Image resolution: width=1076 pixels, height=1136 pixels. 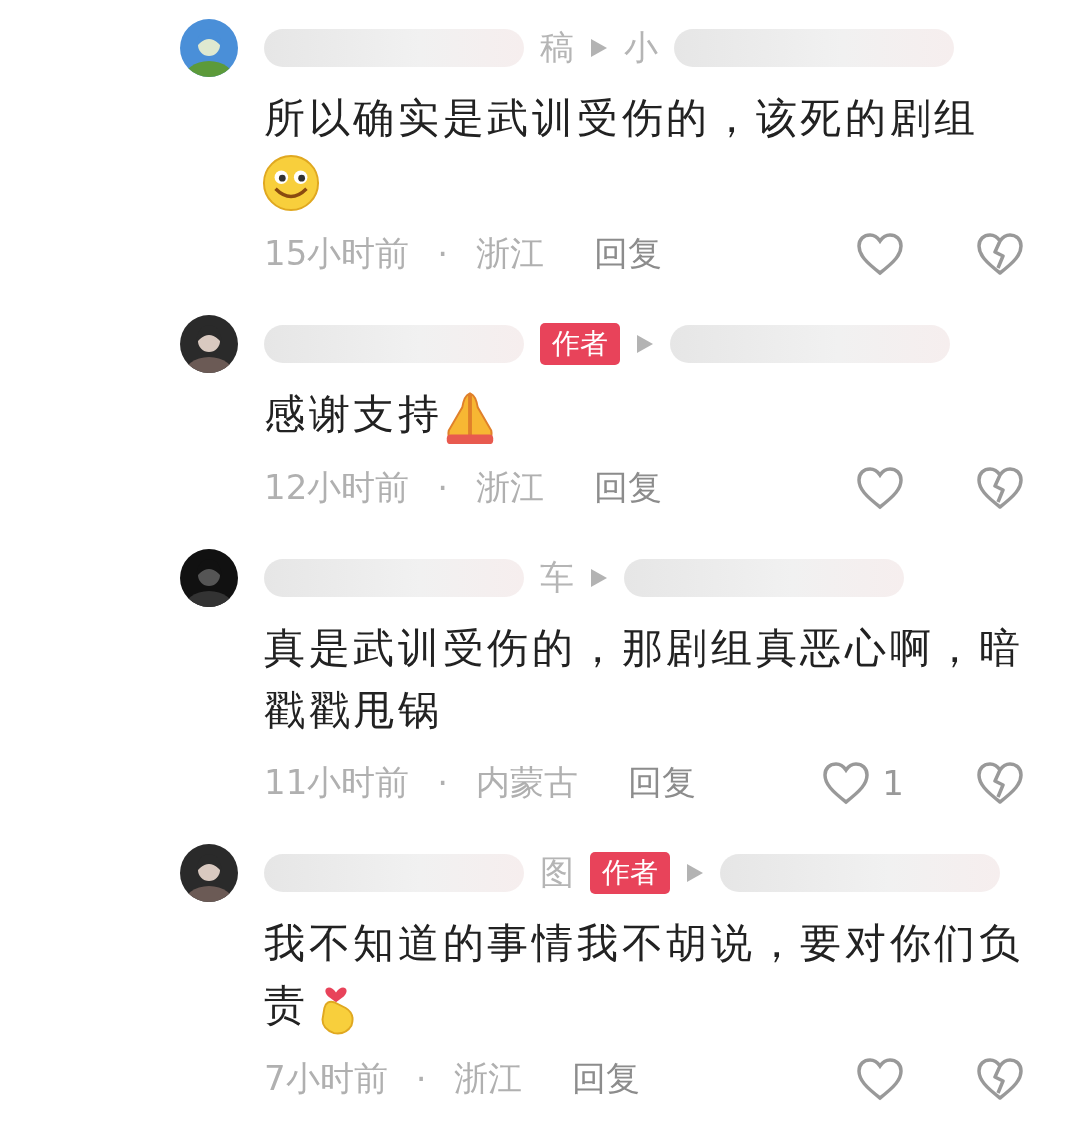 What do you see at coordinates (326, 1078) in the screenshot?
I see `comment-time: 7小时前` at bounding box center [326, 1078].